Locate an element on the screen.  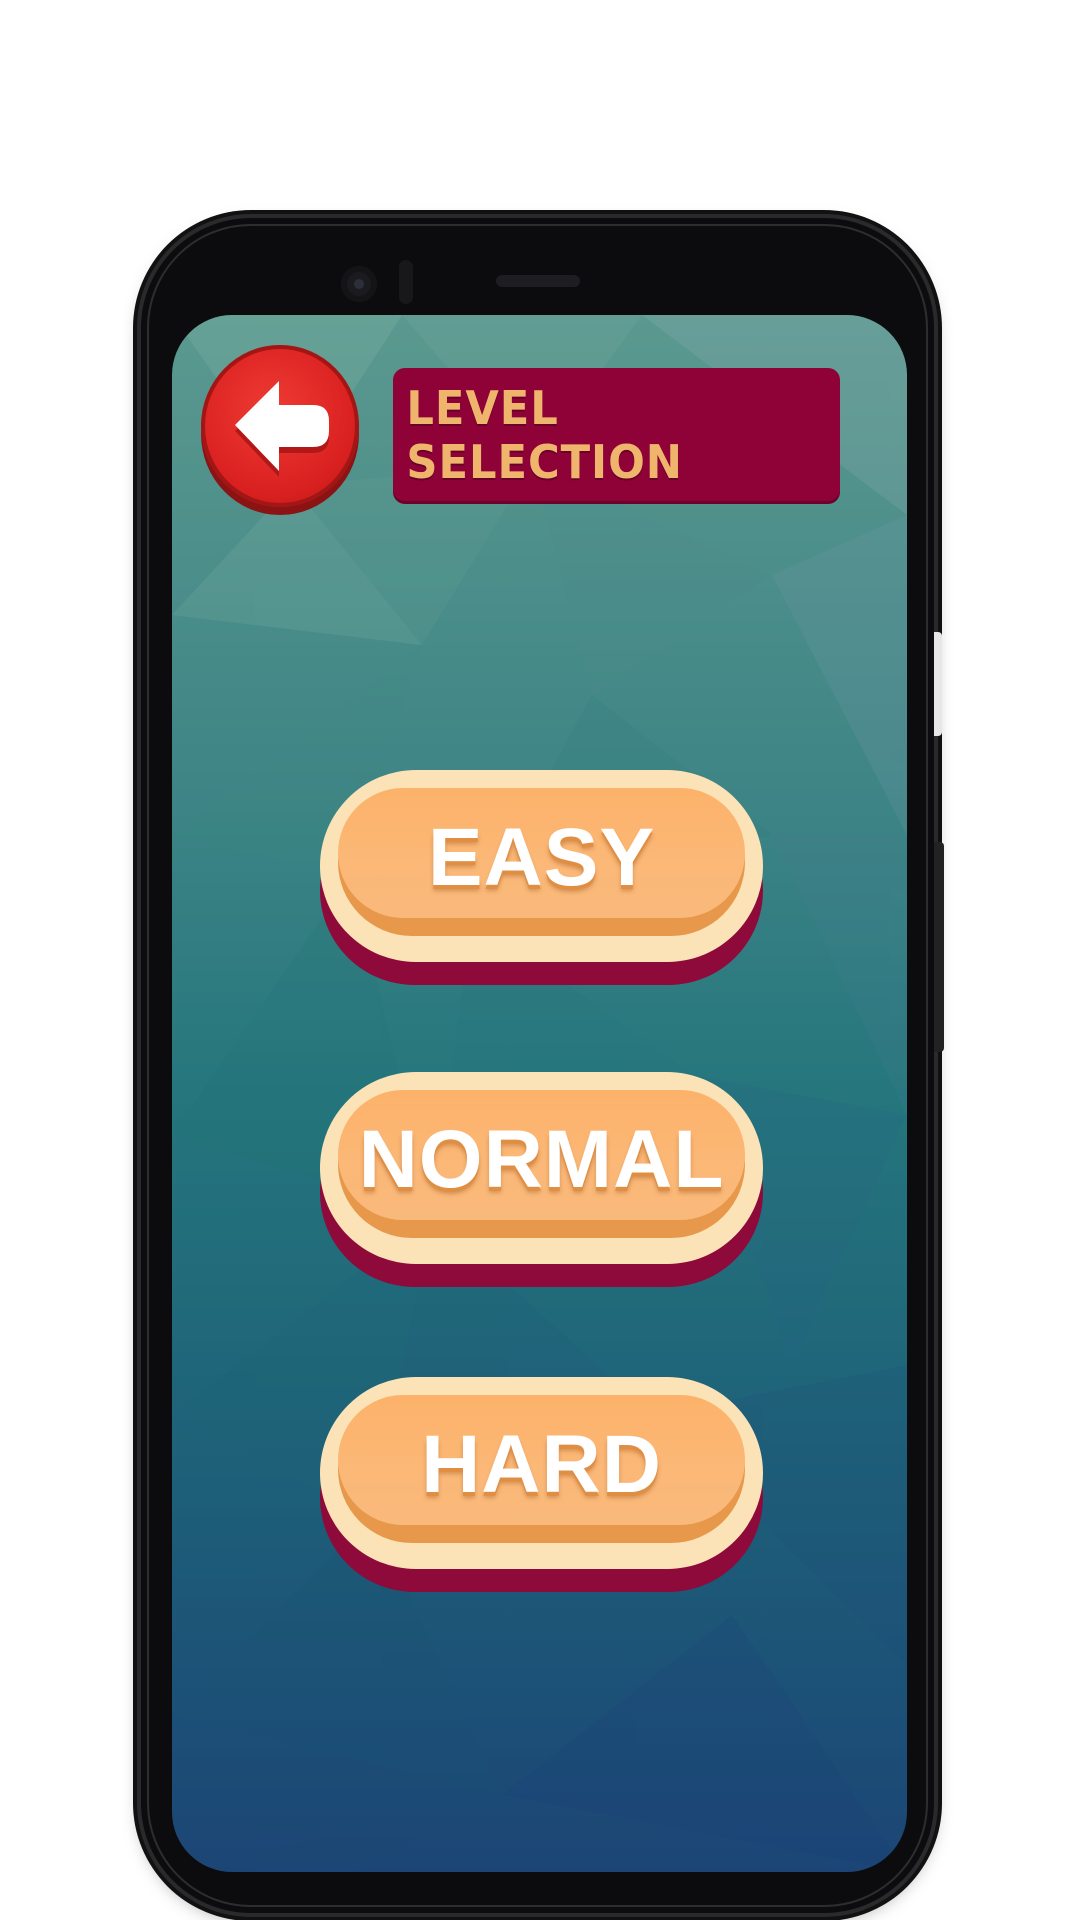
normal-button-label: NORMAL is located at coordinates (541, 1159).